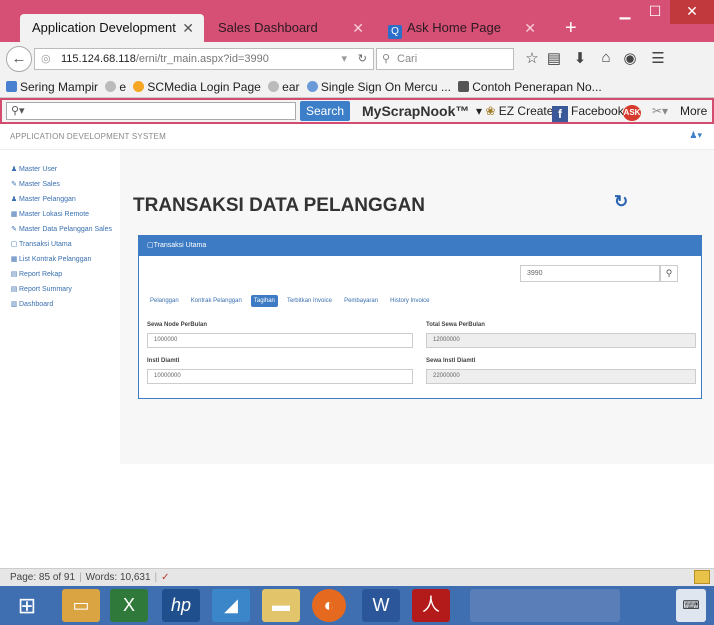 This screenshot has width=714, height=625. Describe the element at coordinates (381, 605) in the screenshot. I see `word-icon: W` at that location.